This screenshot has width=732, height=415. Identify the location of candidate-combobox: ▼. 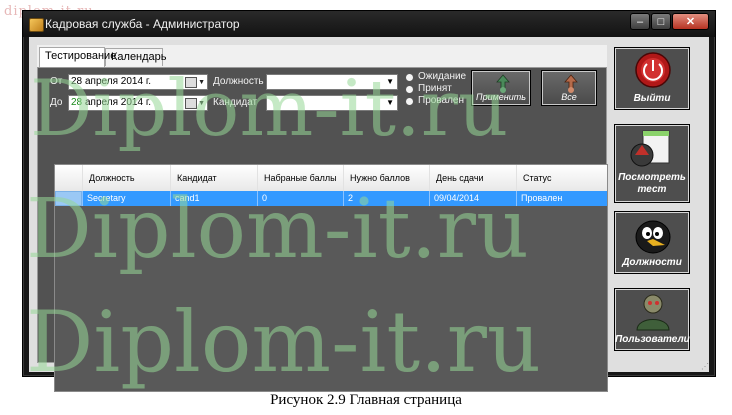
(332, 103).